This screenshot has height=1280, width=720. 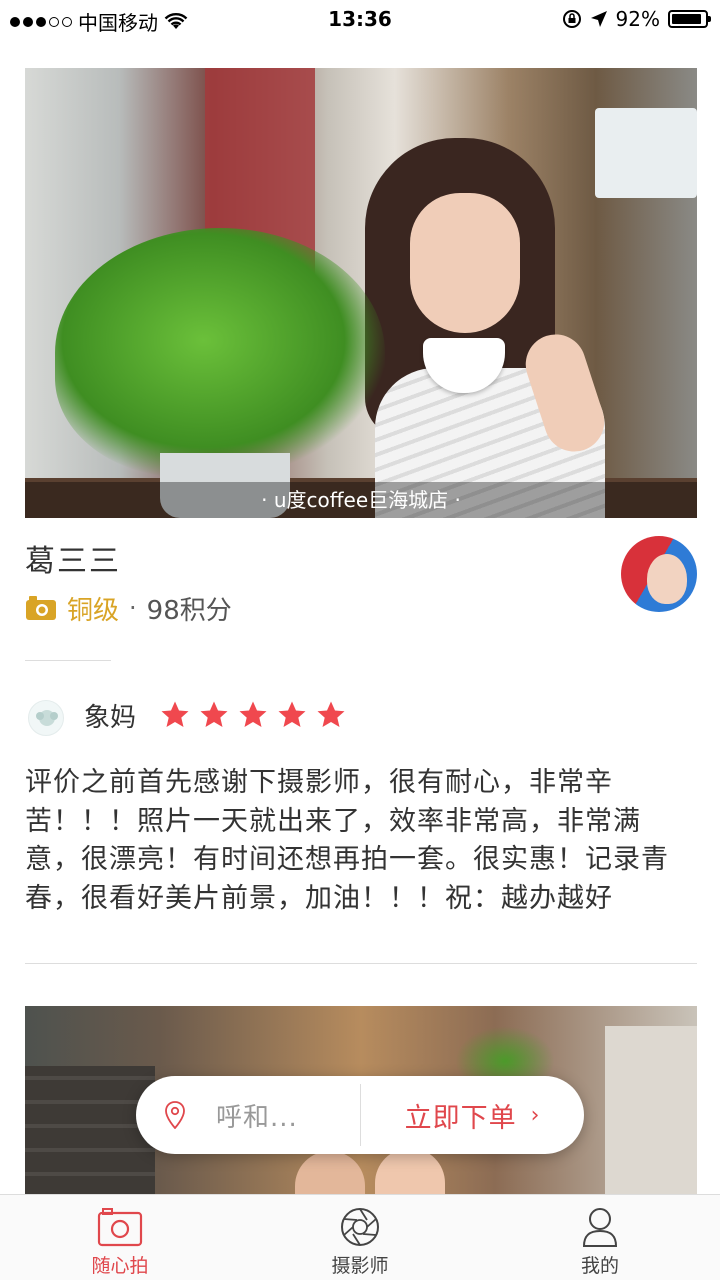 I want to click on battery-percent: 92%, so click(x=637, y=19).